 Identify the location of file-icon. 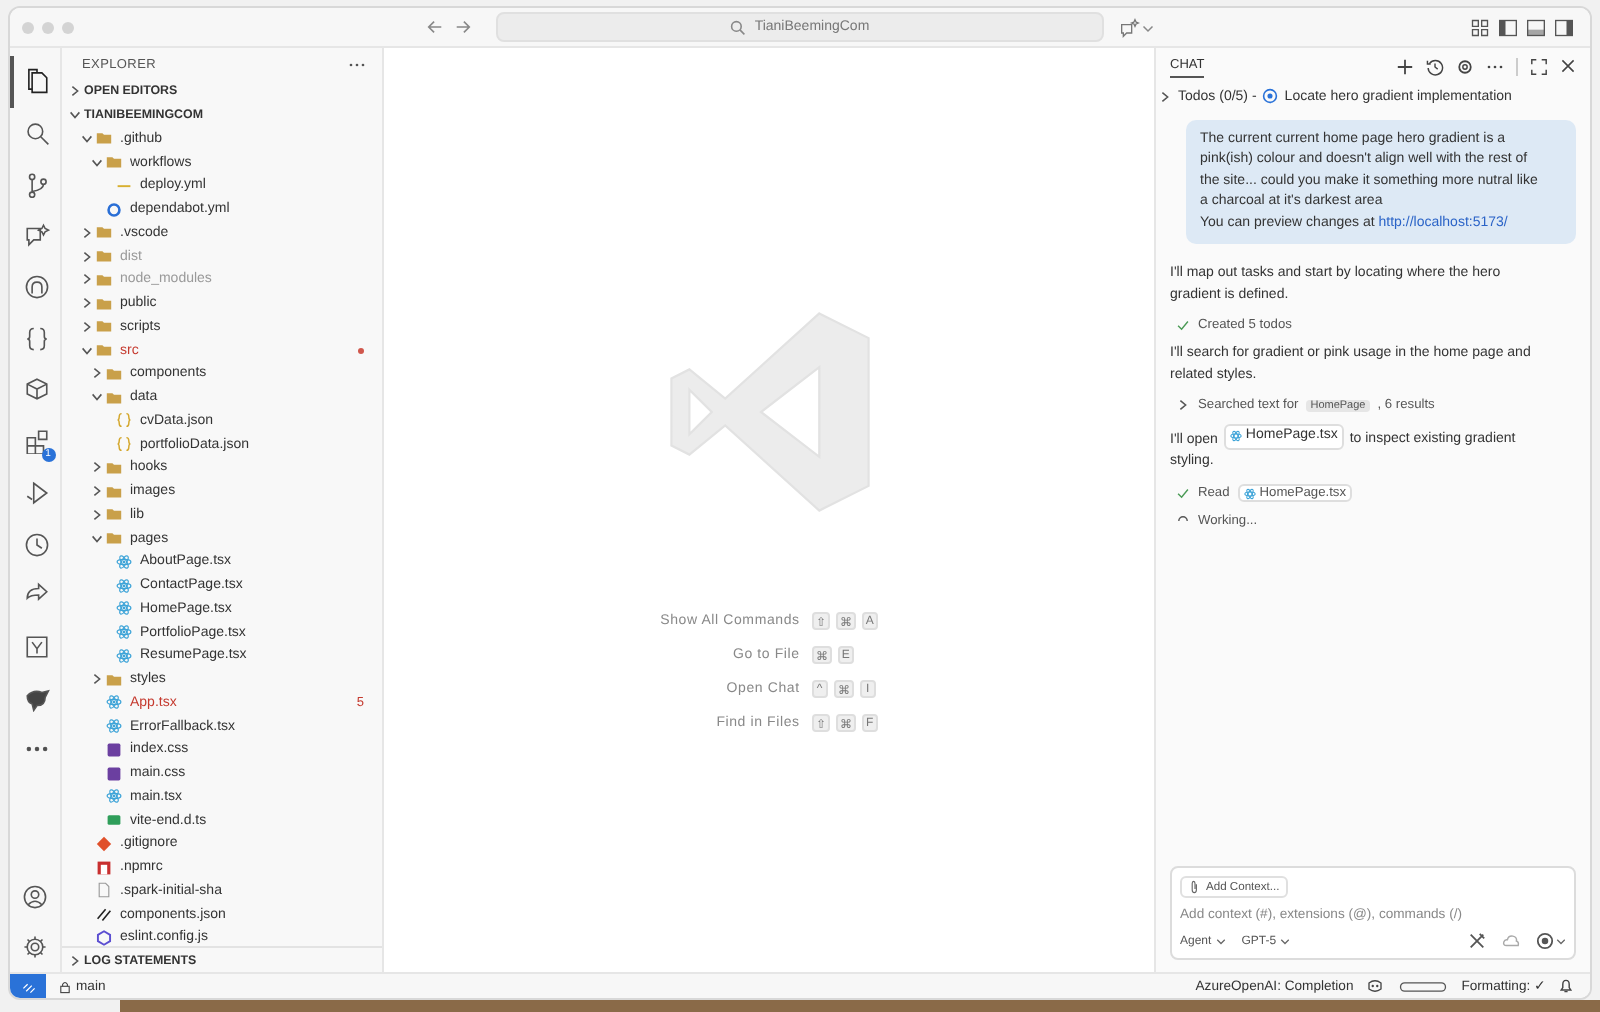
(114, 820).